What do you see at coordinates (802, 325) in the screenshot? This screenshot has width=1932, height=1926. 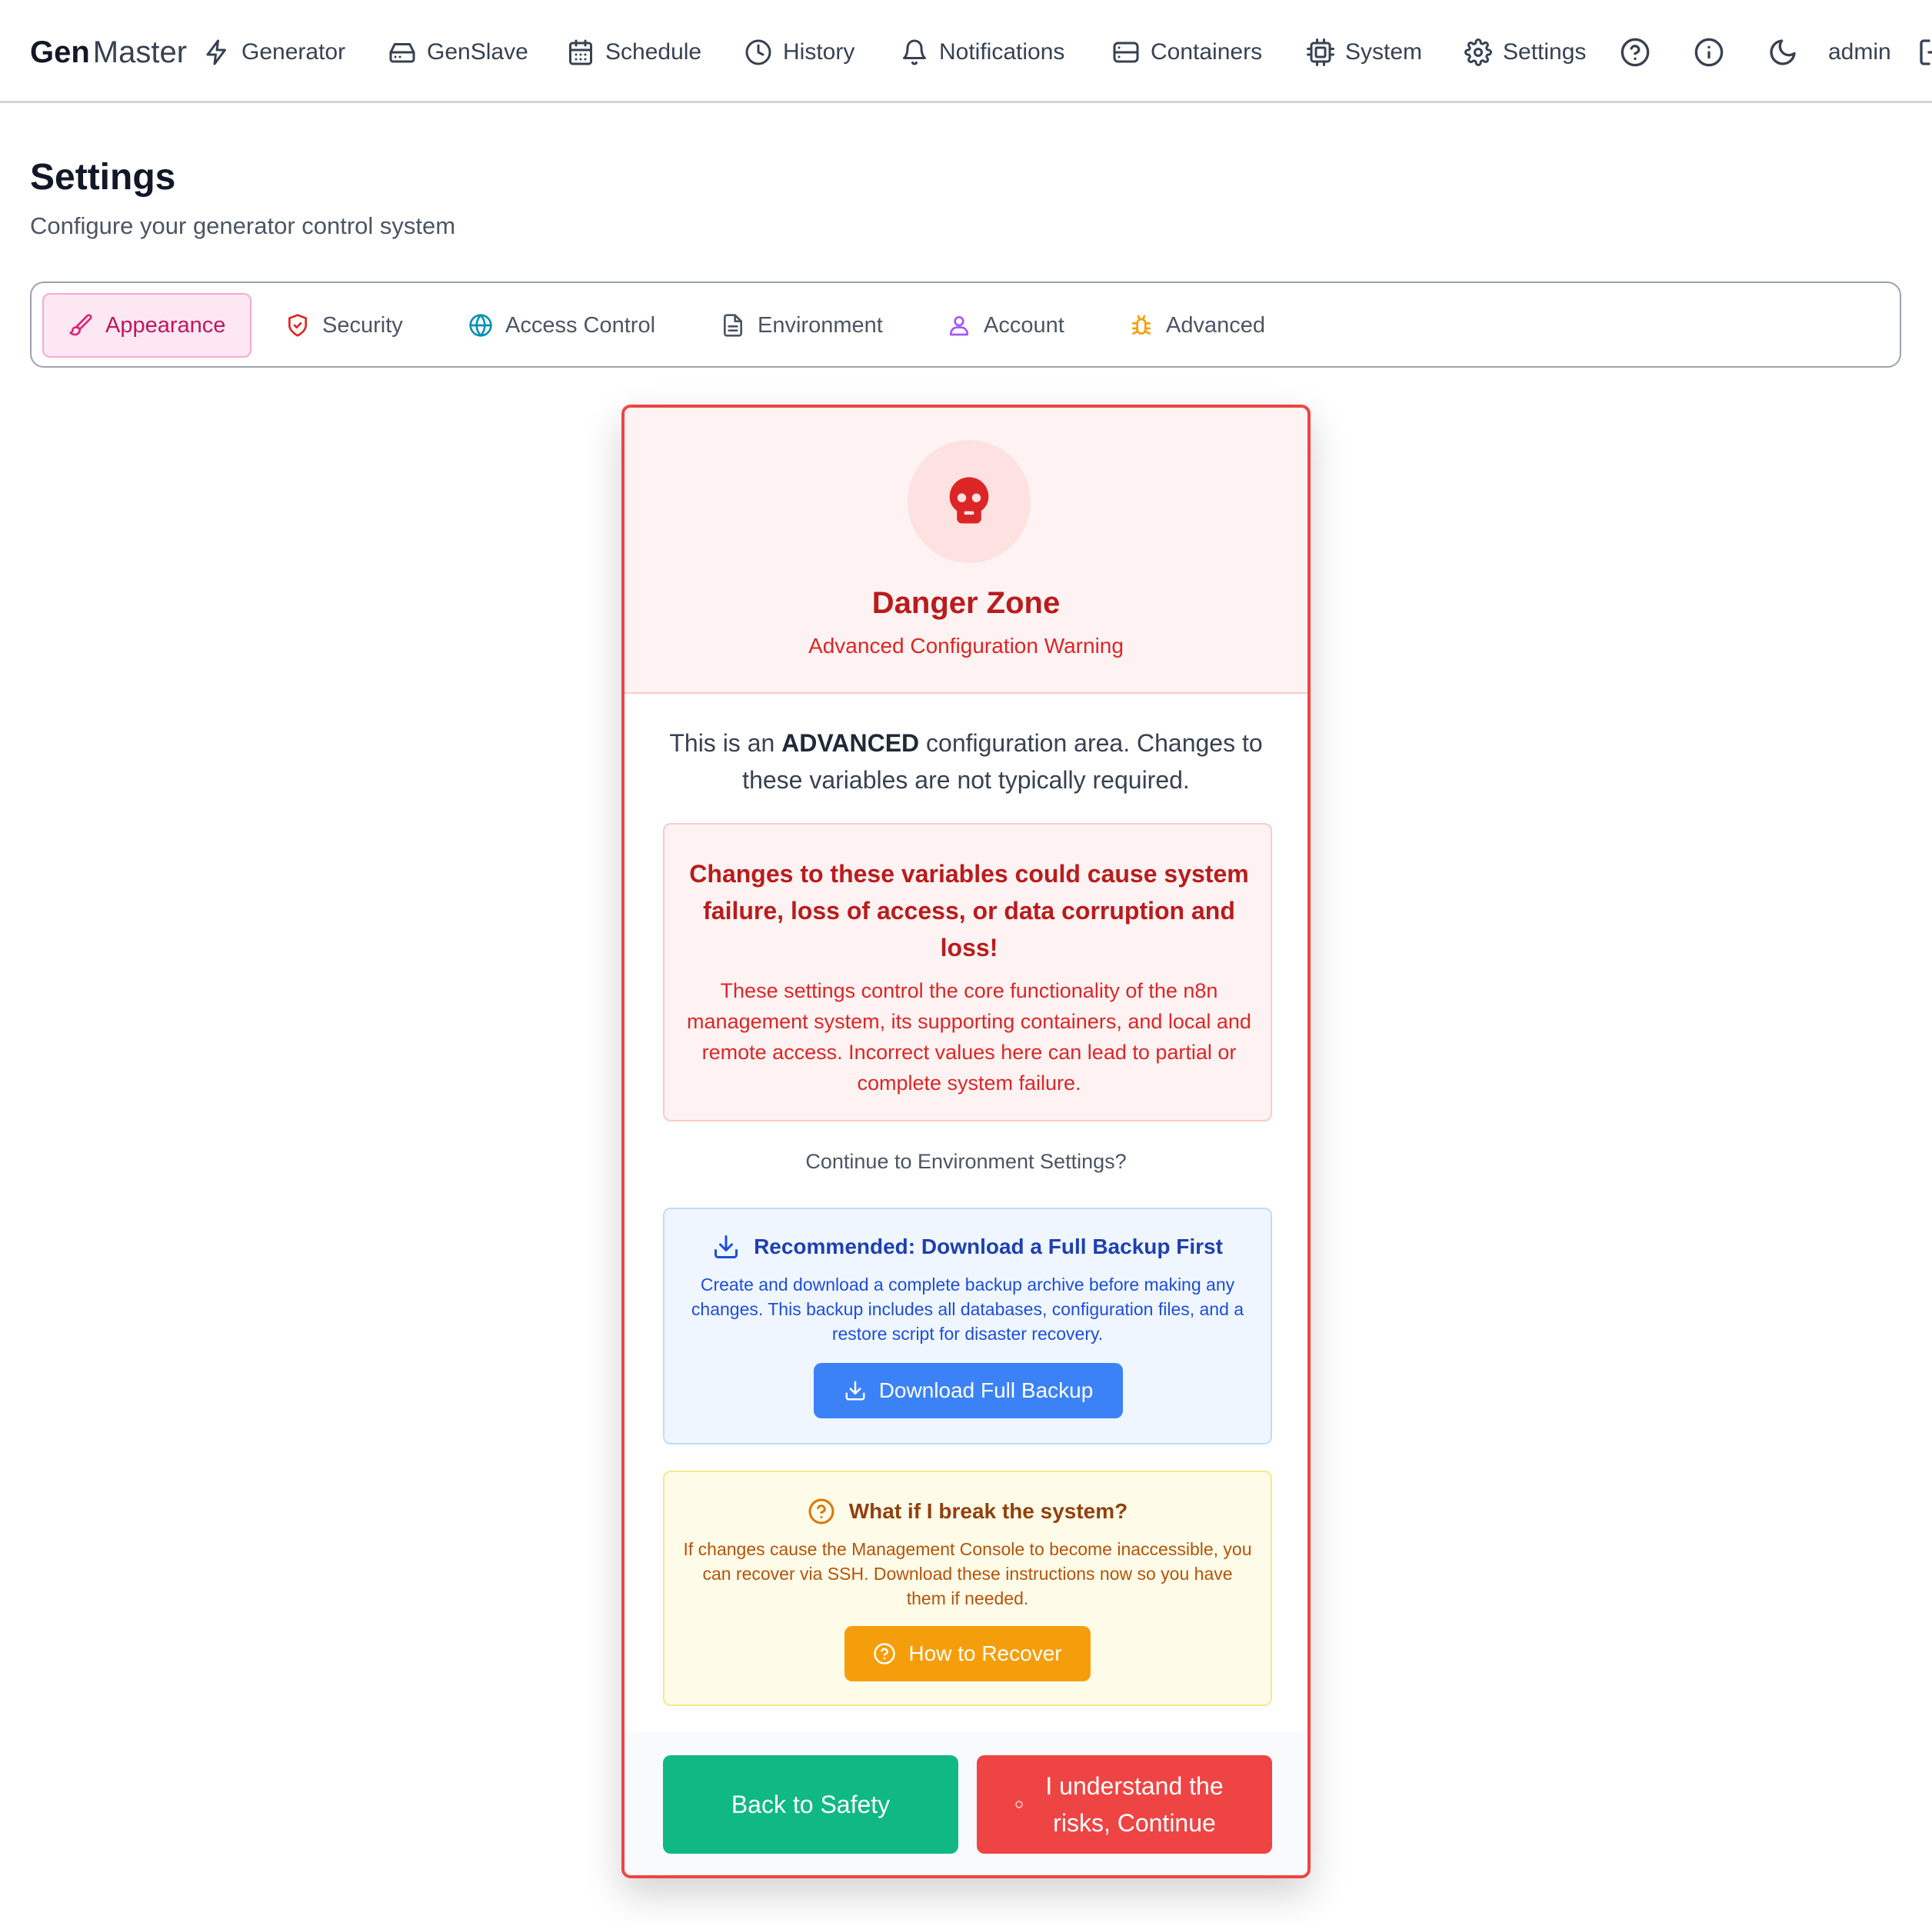 I see `tab-environment: Environment` at bounding box center [802, 325].